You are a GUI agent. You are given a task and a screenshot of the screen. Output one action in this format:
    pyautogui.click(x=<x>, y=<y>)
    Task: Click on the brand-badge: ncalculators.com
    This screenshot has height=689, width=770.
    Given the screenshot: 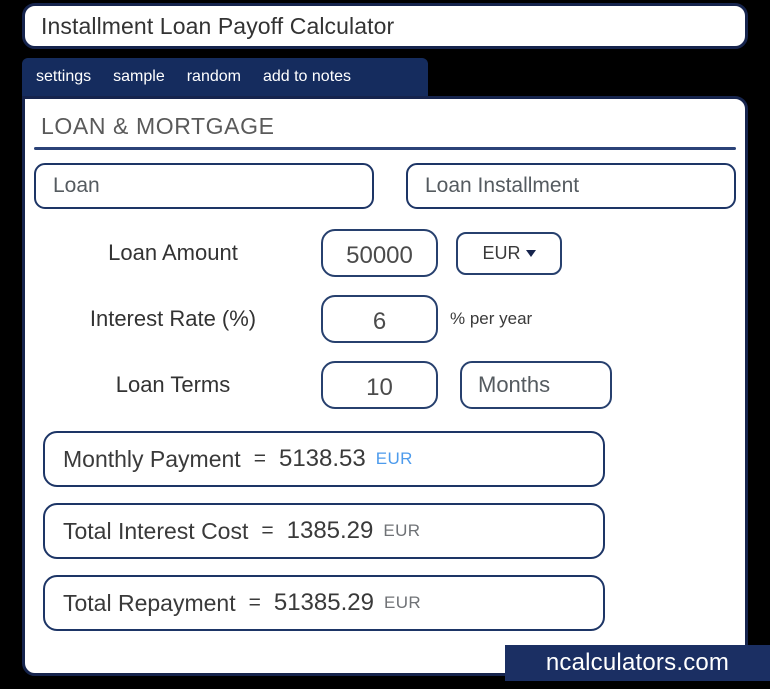 What is the action you would take?
    pyautogui.click(x=637, y=663)
    